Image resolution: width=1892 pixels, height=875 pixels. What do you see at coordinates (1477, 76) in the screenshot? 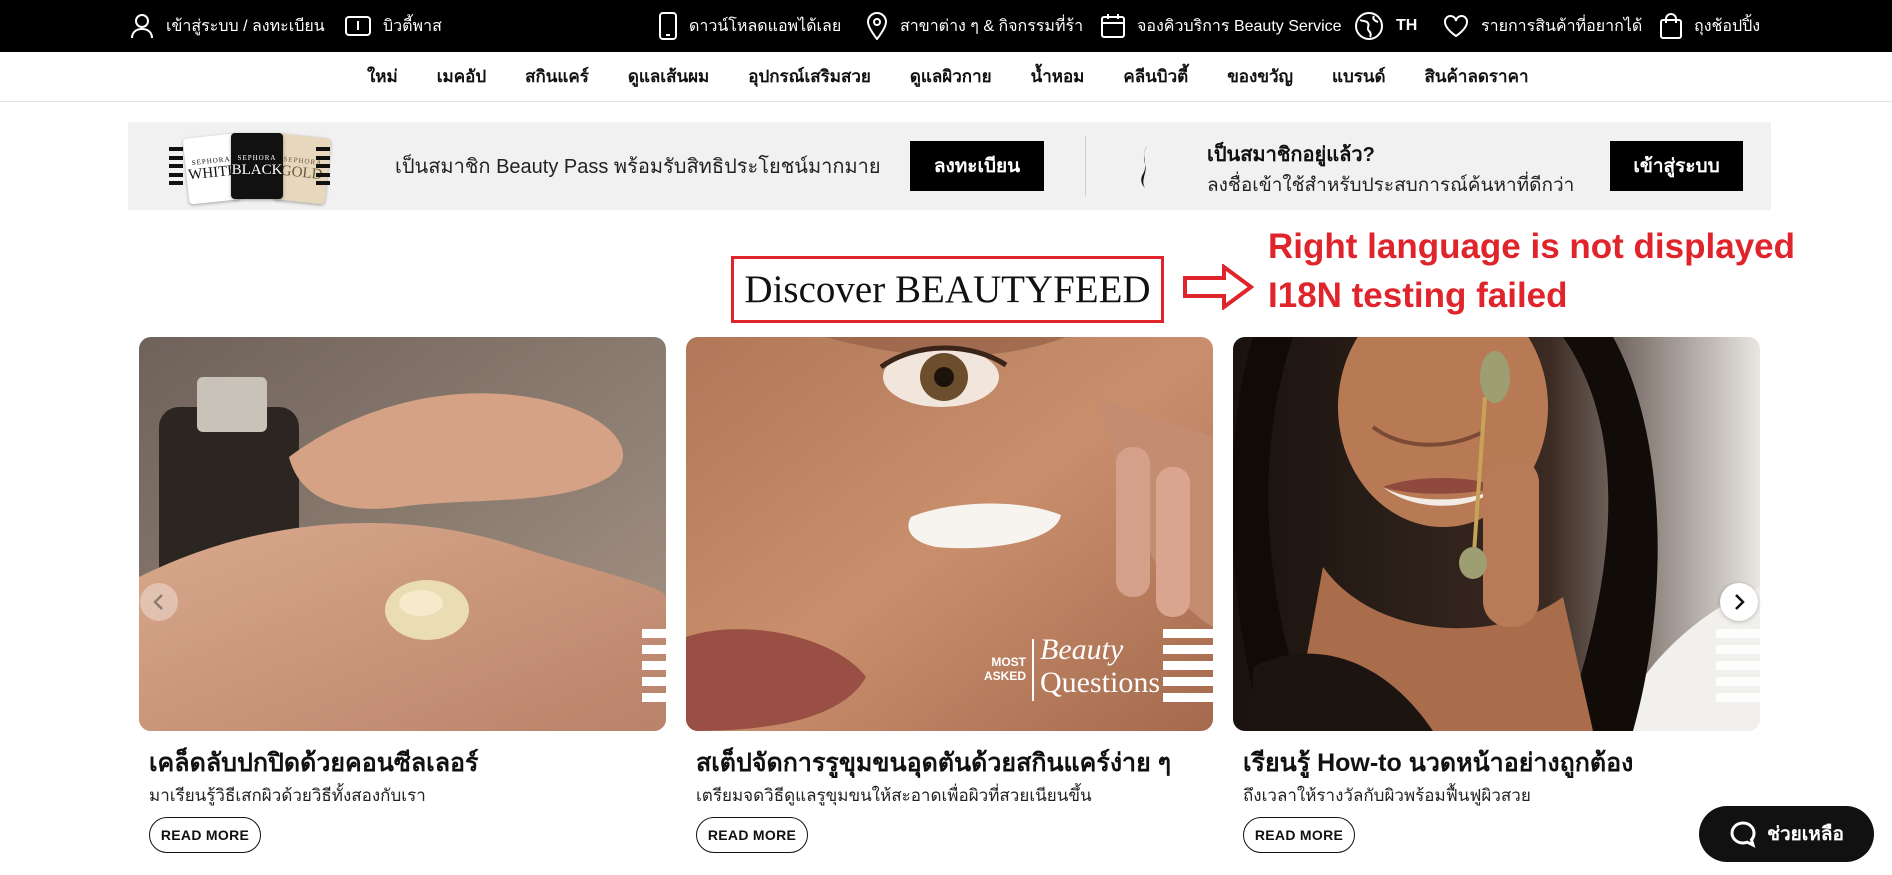
I see `nav-item-sale: สินค้าลดราคา` at bounding box center [1477, 76].